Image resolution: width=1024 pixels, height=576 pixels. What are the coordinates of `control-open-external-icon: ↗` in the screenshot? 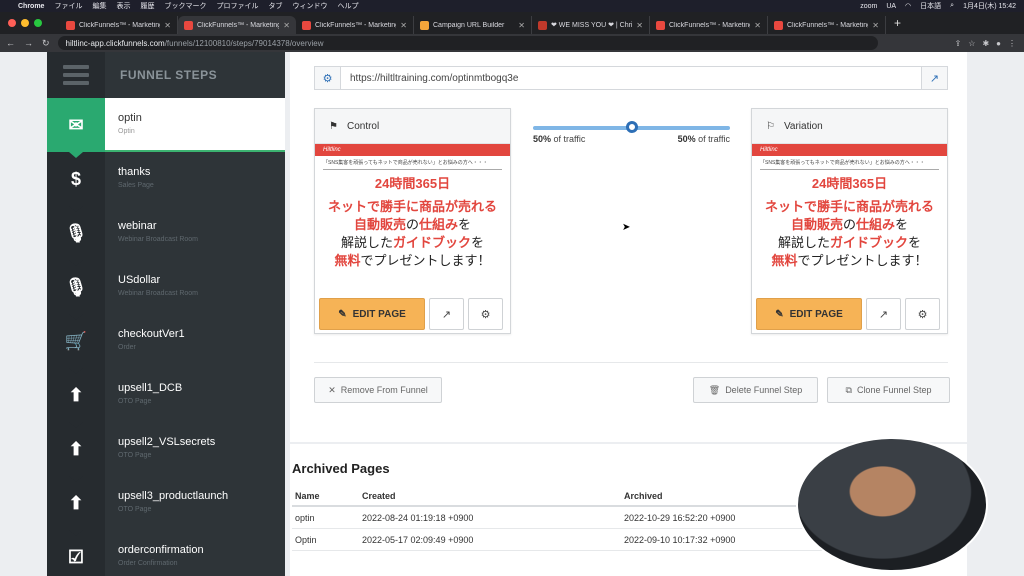 It's located at (446, 314).